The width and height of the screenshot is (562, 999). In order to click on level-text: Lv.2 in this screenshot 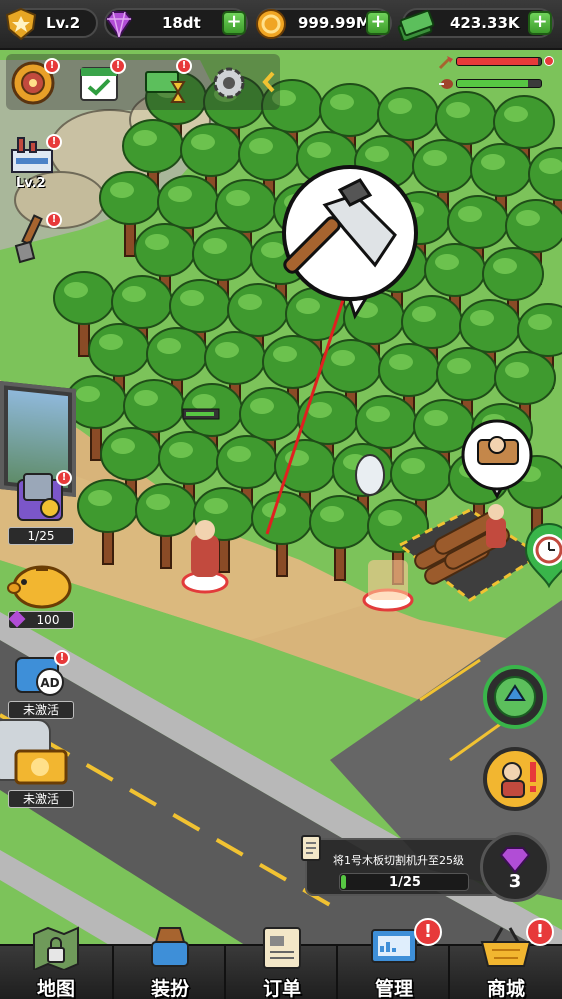, I will do `click(63, 23)`.